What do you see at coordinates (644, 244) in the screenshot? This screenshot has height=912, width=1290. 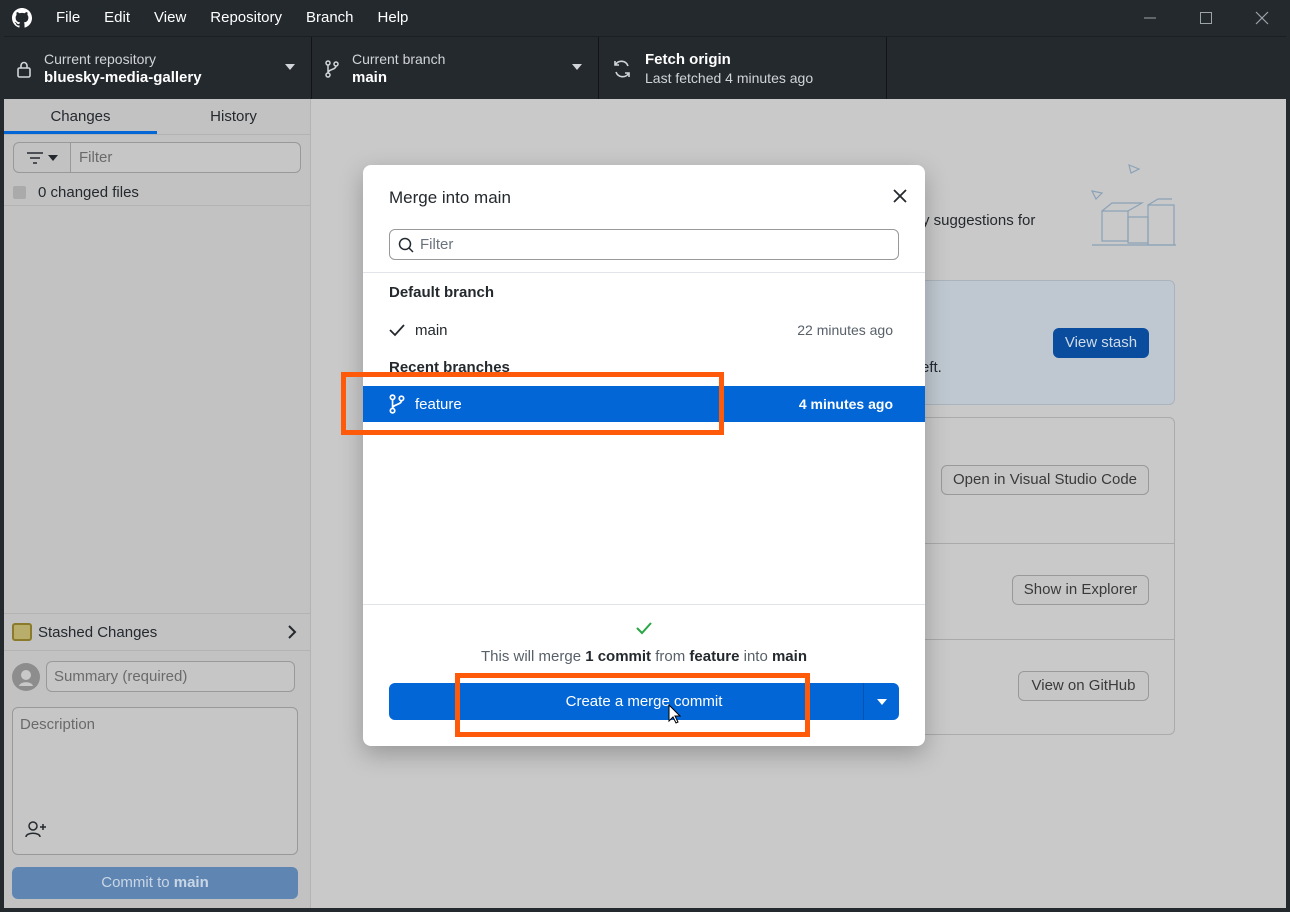 I see `branch-filter-input: Filter` at bounding box center [644, 244].